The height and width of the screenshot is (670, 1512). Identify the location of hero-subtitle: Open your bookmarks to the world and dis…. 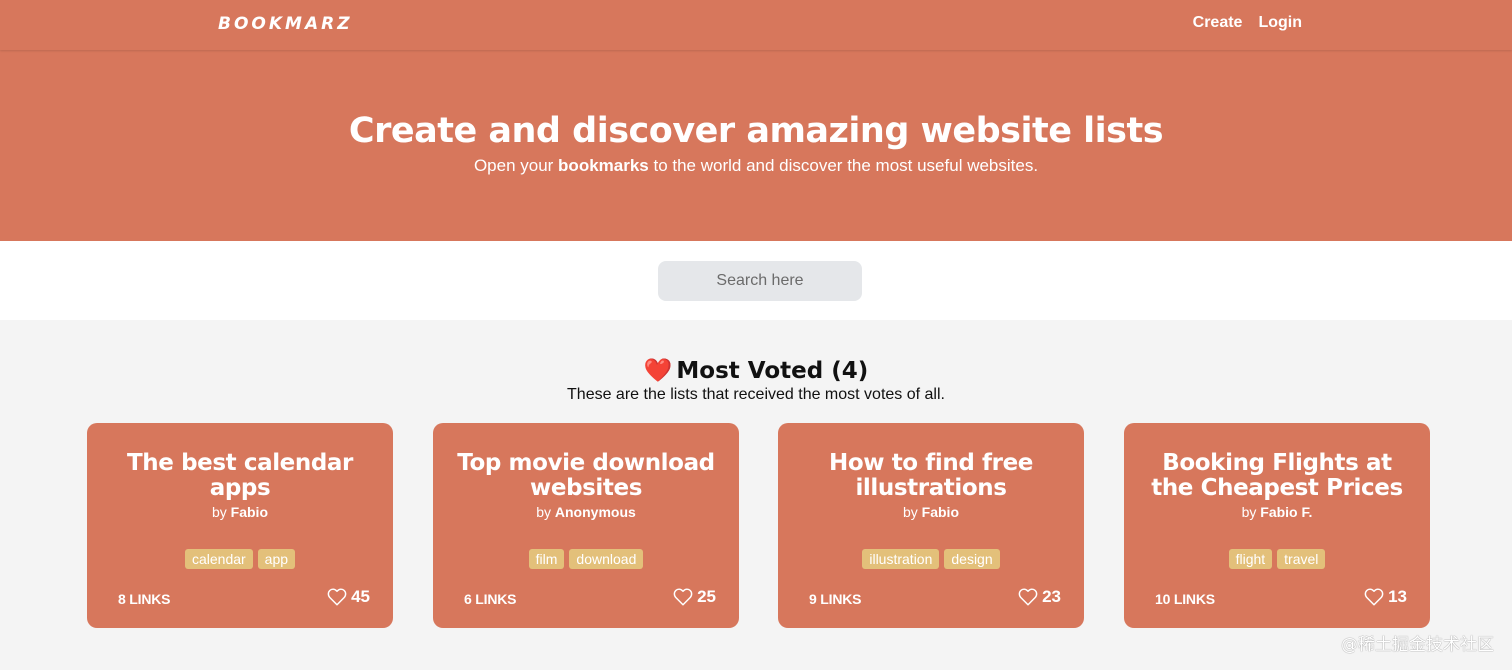
(756, 166).